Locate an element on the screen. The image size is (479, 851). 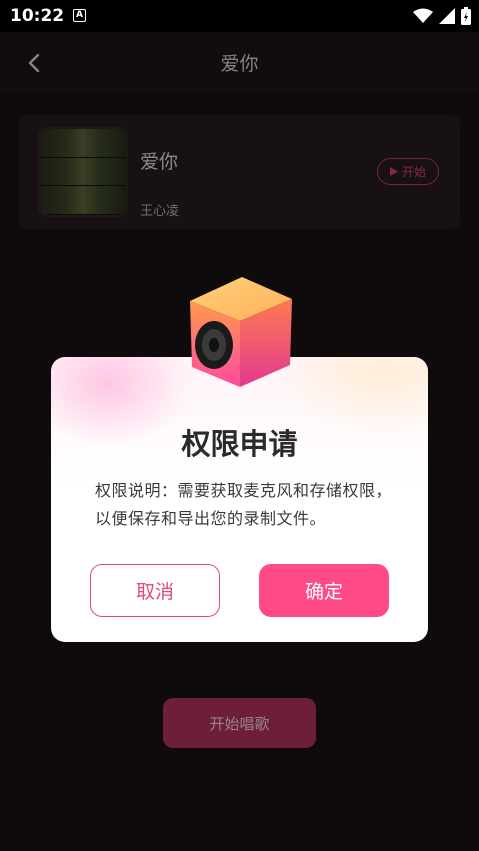
wifi-icon is located at coordinates (423, 15).